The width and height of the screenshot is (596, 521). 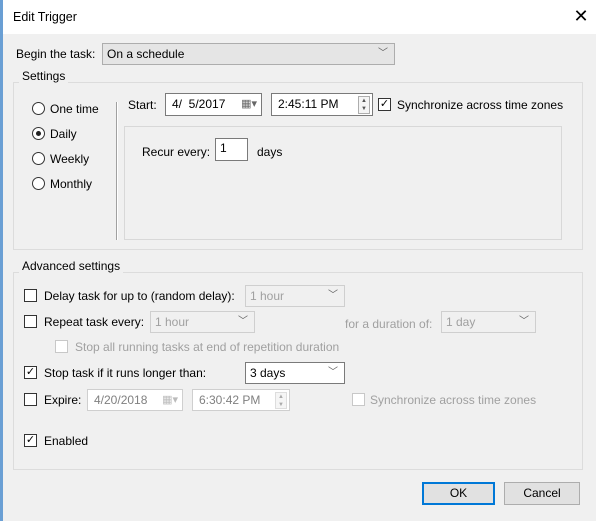 What do you see at coordinates (384, 104) in the screenshot?
I see `sync-timezones-checkbox: ✓` at bounding box center [384, 104].